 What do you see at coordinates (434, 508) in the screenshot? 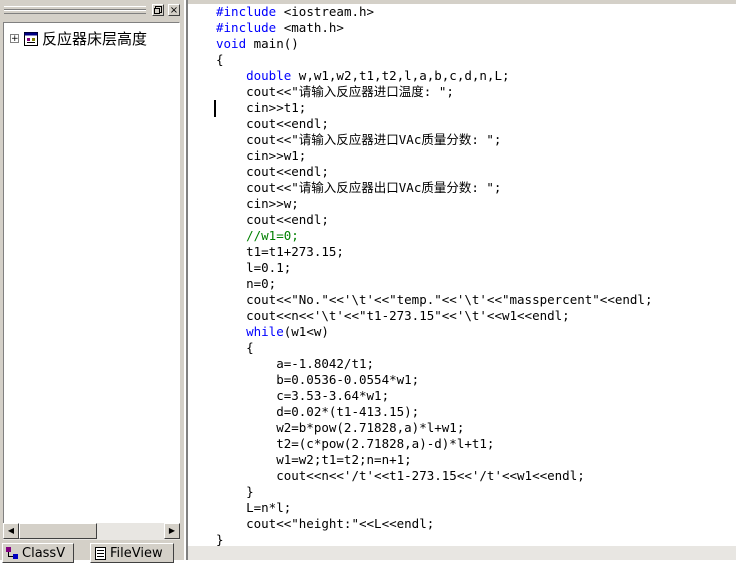
I see `code-line: L=n*l;` at bounding box center [434, 508].